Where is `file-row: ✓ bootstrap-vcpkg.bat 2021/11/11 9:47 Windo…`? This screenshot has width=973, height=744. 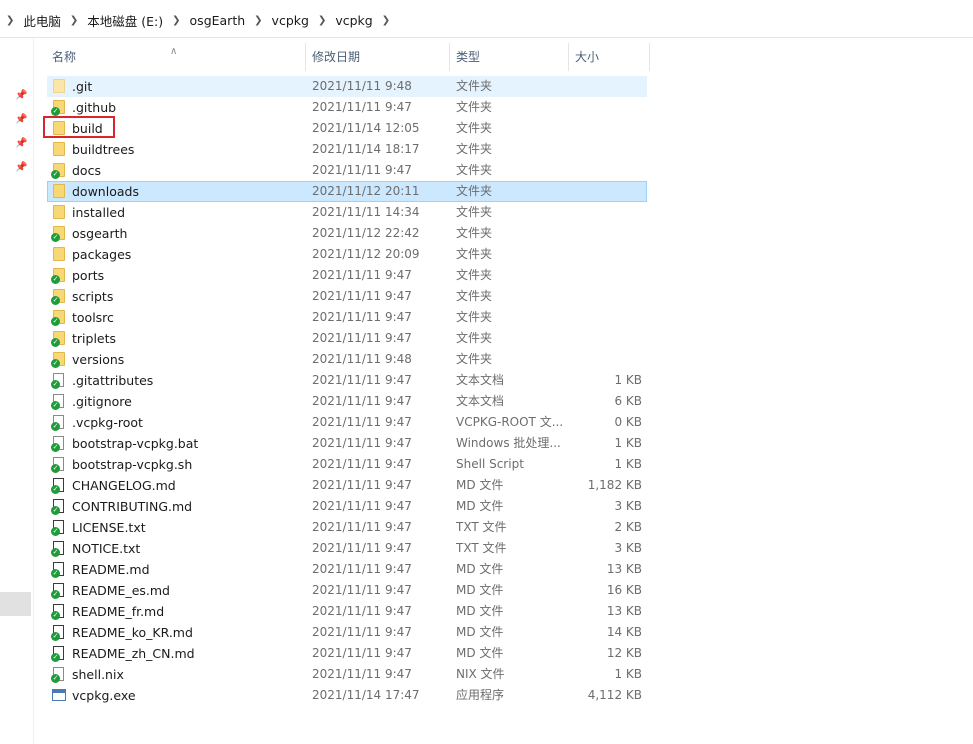 file-row: ✓ bootstrap-vcpkg.bat 2021/11/11 9:47 Windo… is located at coordinates (347, 443).